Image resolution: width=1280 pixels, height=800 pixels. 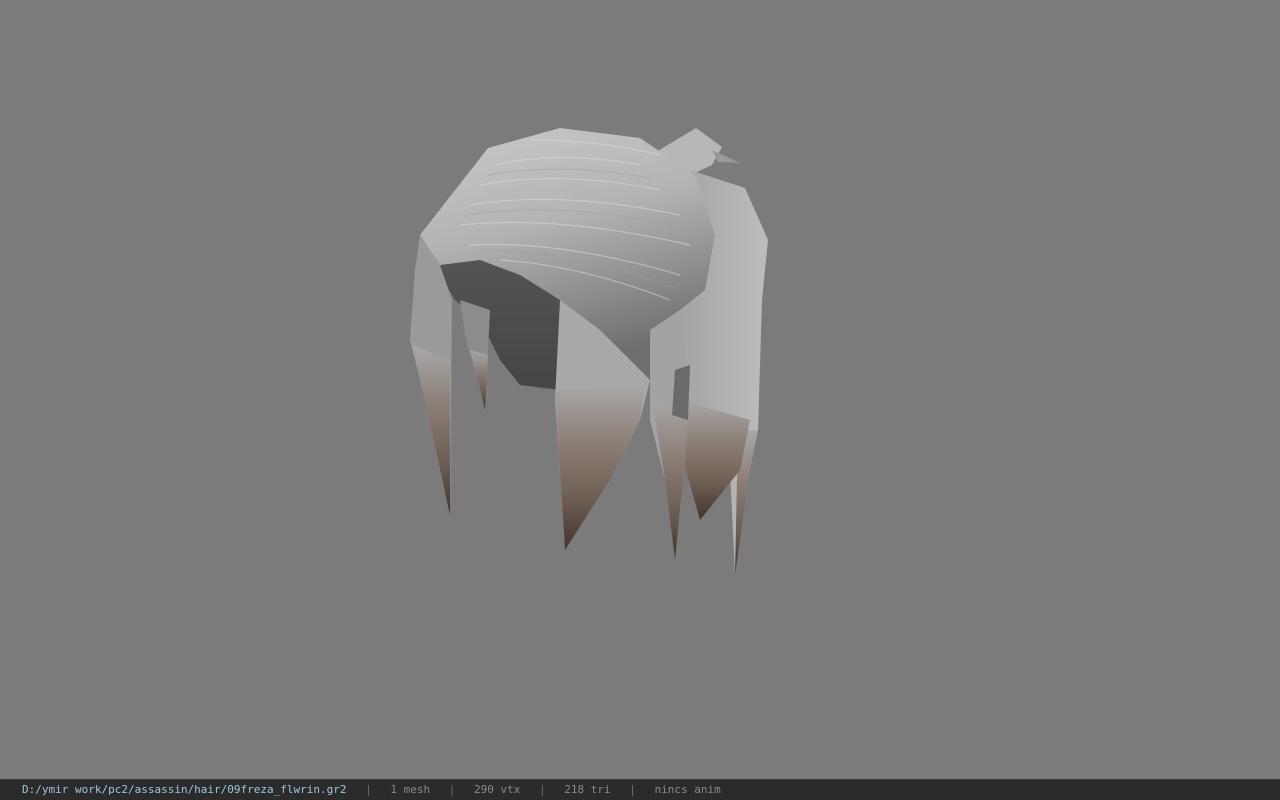 What do you see at coordinates (587, 789) in the screenshot?
I see `triangle-count: 218 tri` at bounding box center [587, 789].